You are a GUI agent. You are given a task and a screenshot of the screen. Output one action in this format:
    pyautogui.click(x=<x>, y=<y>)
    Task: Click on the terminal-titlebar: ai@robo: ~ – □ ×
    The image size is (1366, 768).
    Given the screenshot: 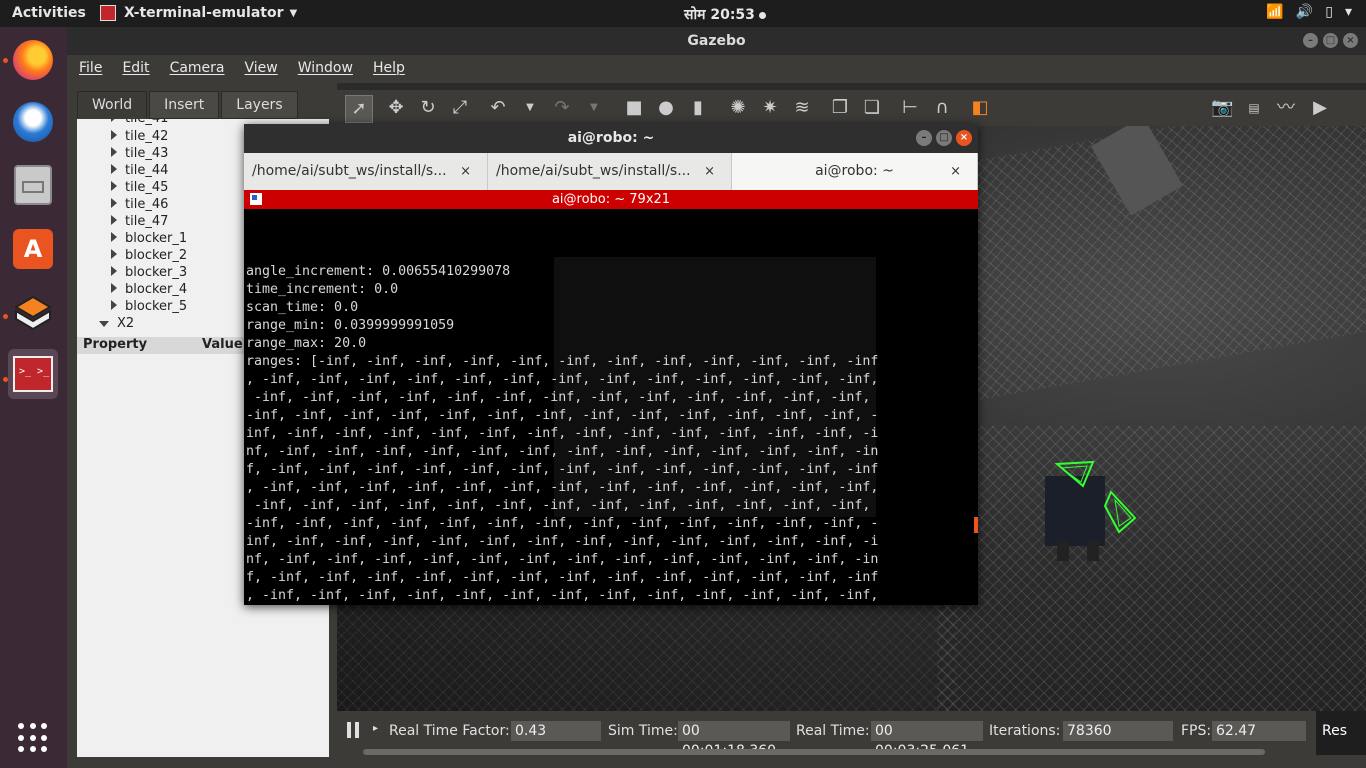 What is the action you would take?
    pyautogui.click(x=611, y=138)
    